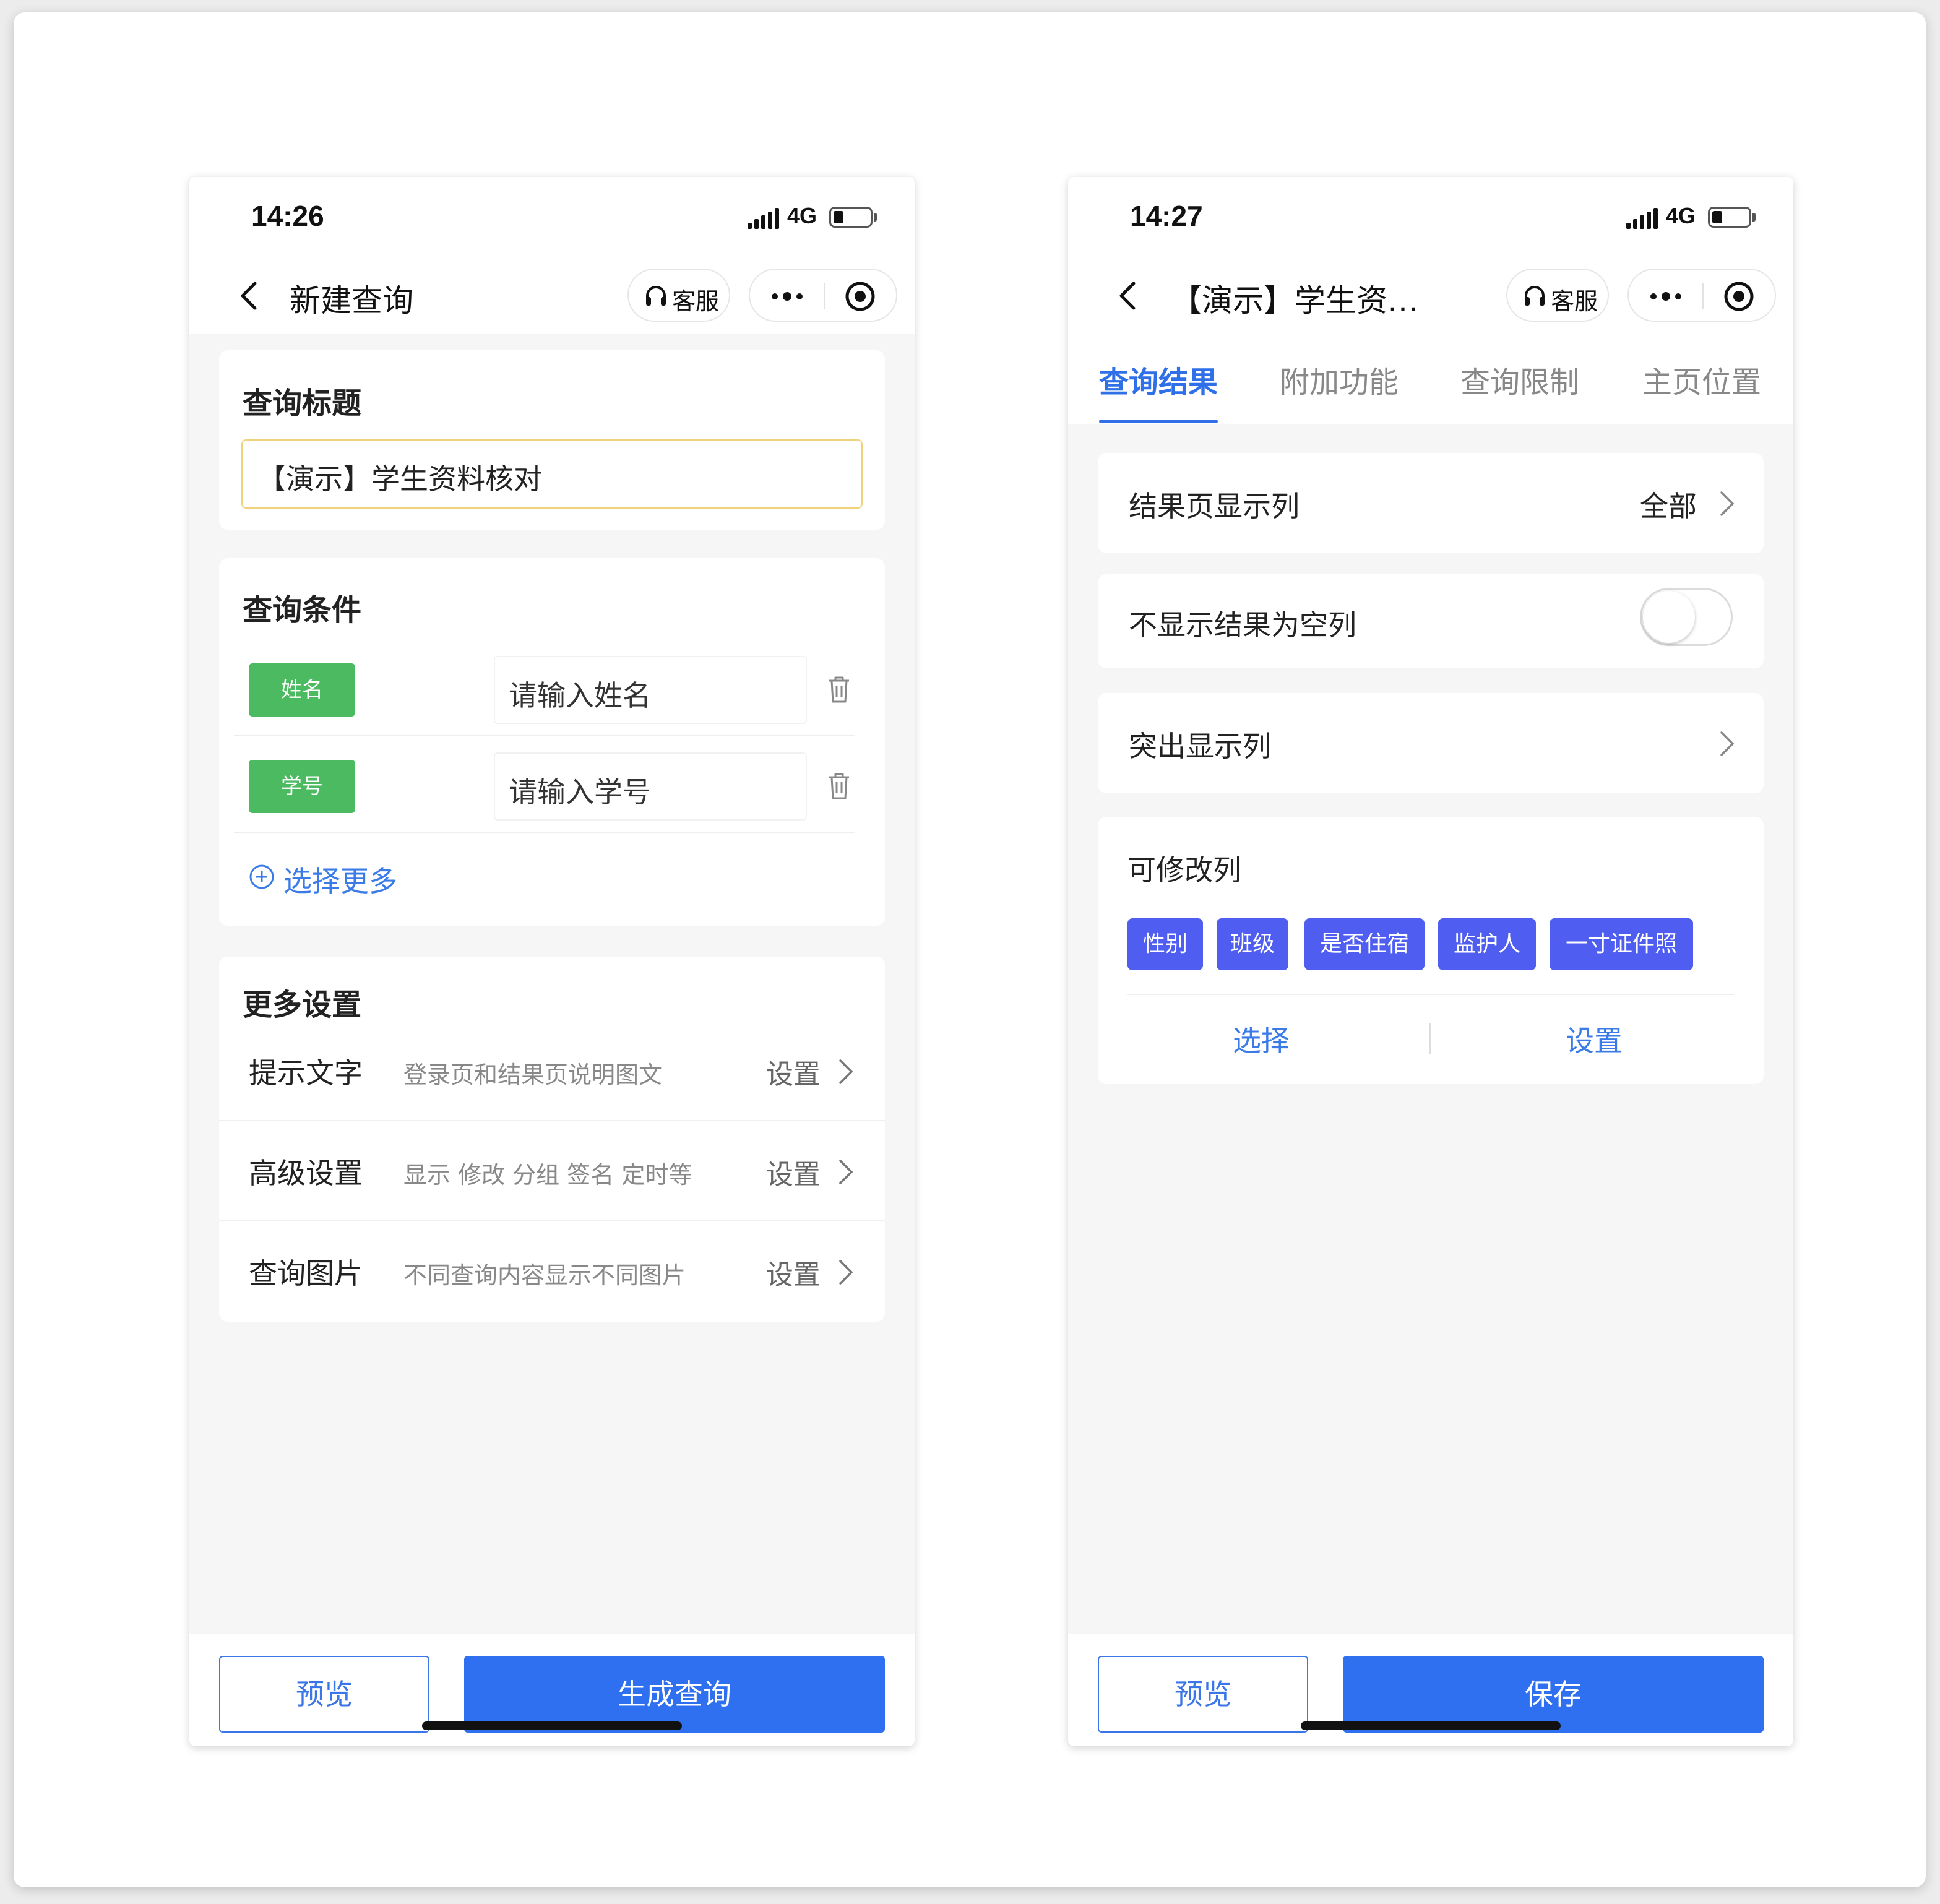 The image size is (1940, 1904). I want to click on field-tag-name: 姓名, so click(302, 690).